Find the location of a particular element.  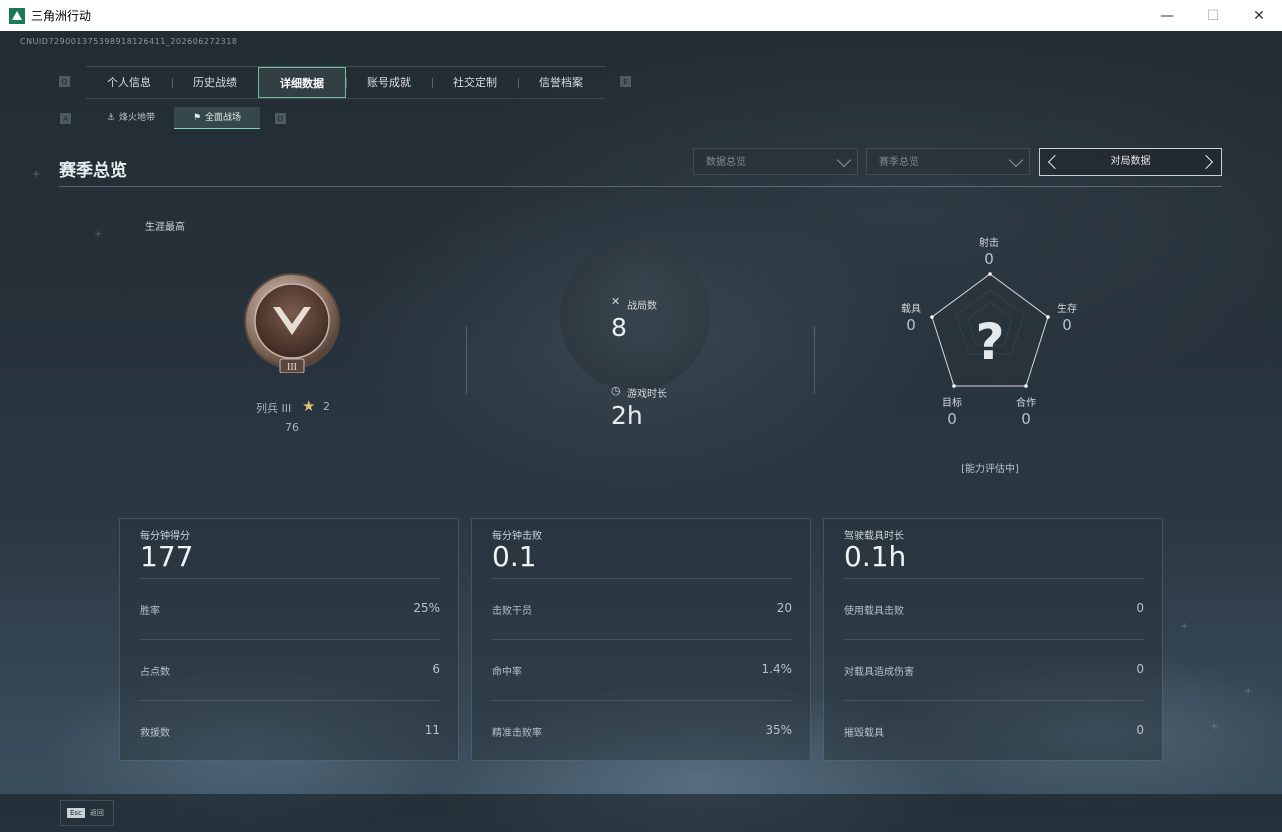

back-button: Esc 返回 is located at coordinates (87, 813).